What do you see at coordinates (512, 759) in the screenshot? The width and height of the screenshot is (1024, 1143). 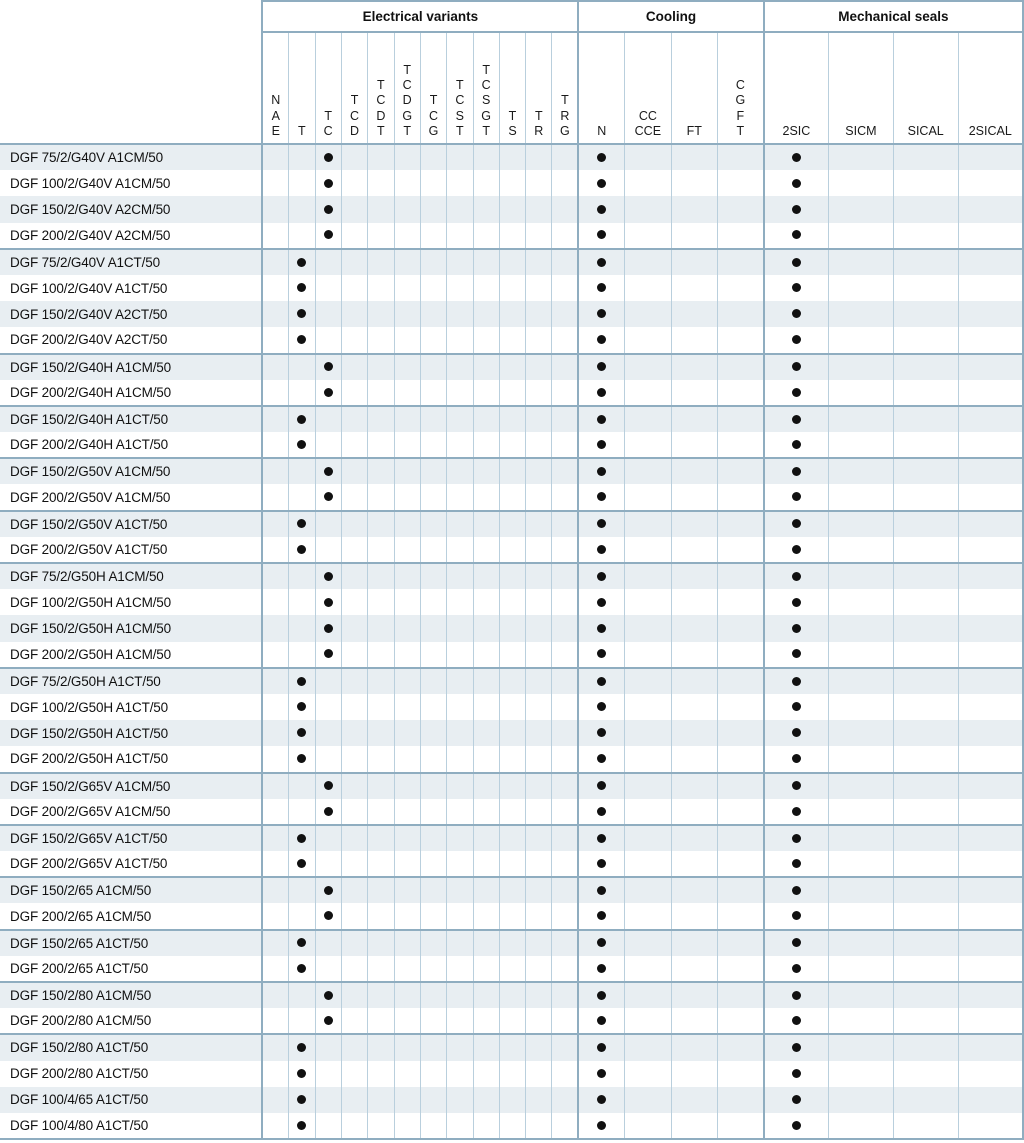 I see `table-row: DGF 200/2/G50H A1CT/50` at bounding box center [512, 759].